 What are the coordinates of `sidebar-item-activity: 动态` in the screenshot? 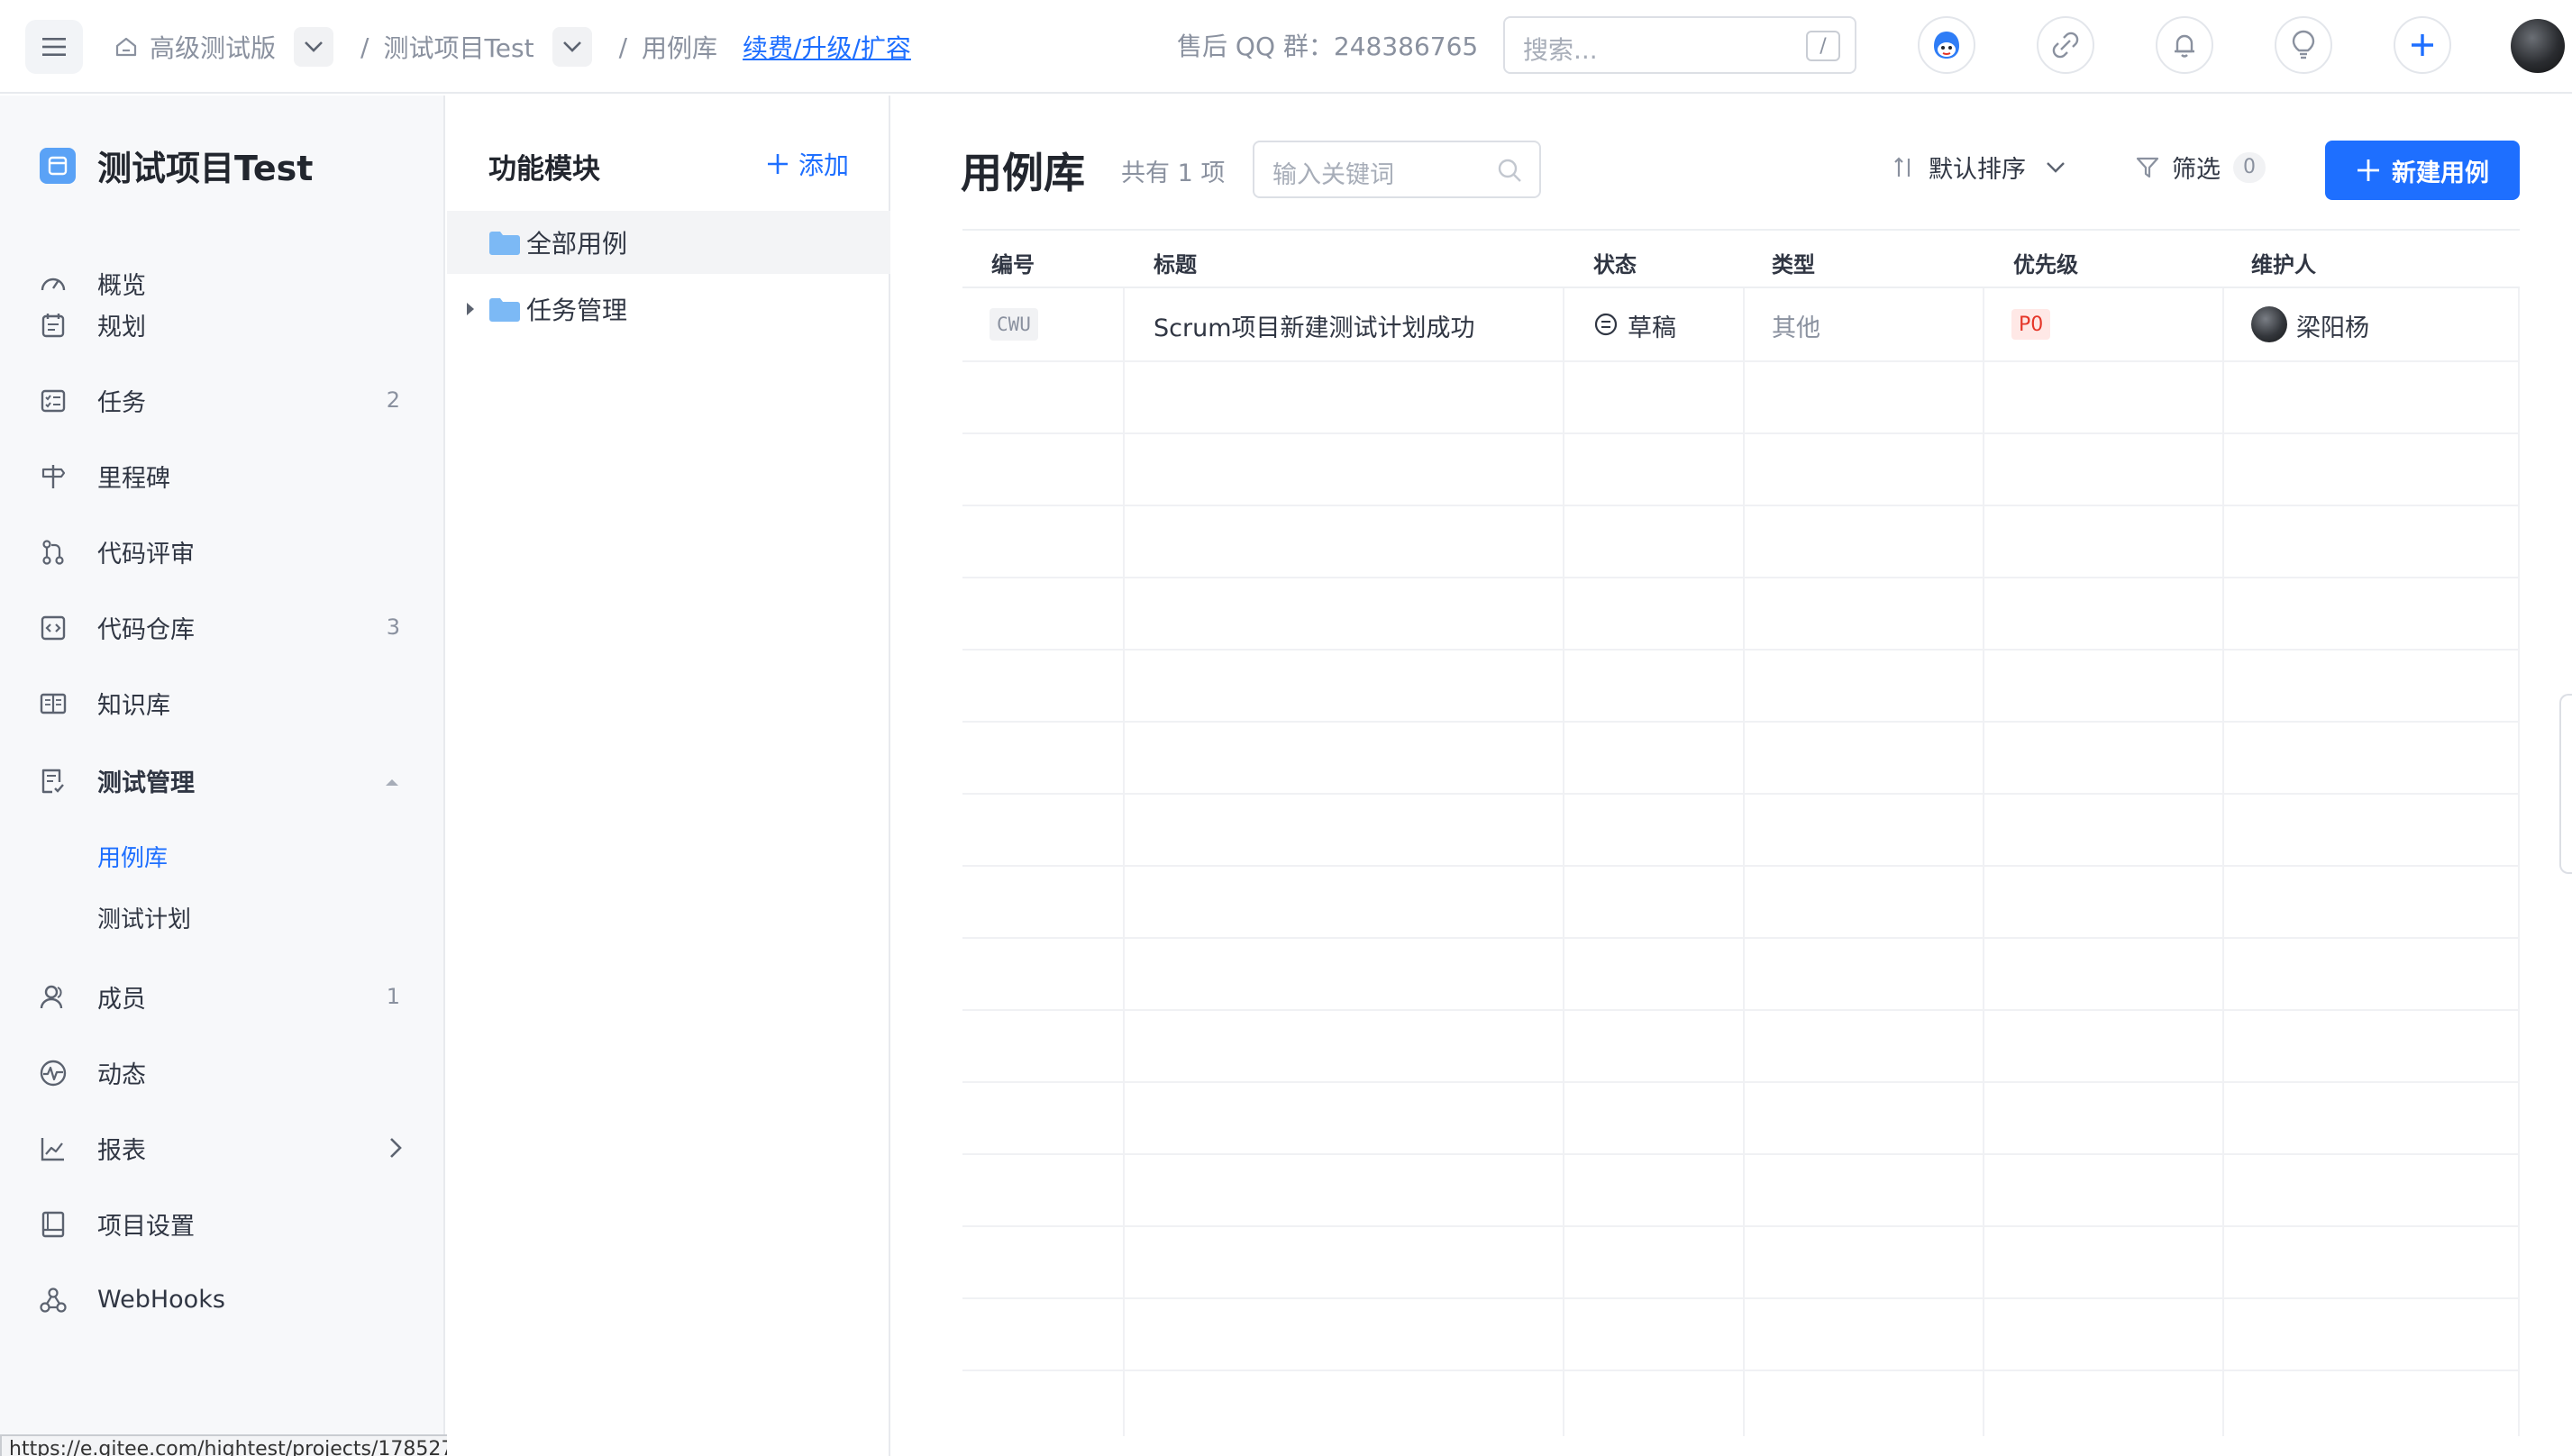 It's located at (222, 1072).